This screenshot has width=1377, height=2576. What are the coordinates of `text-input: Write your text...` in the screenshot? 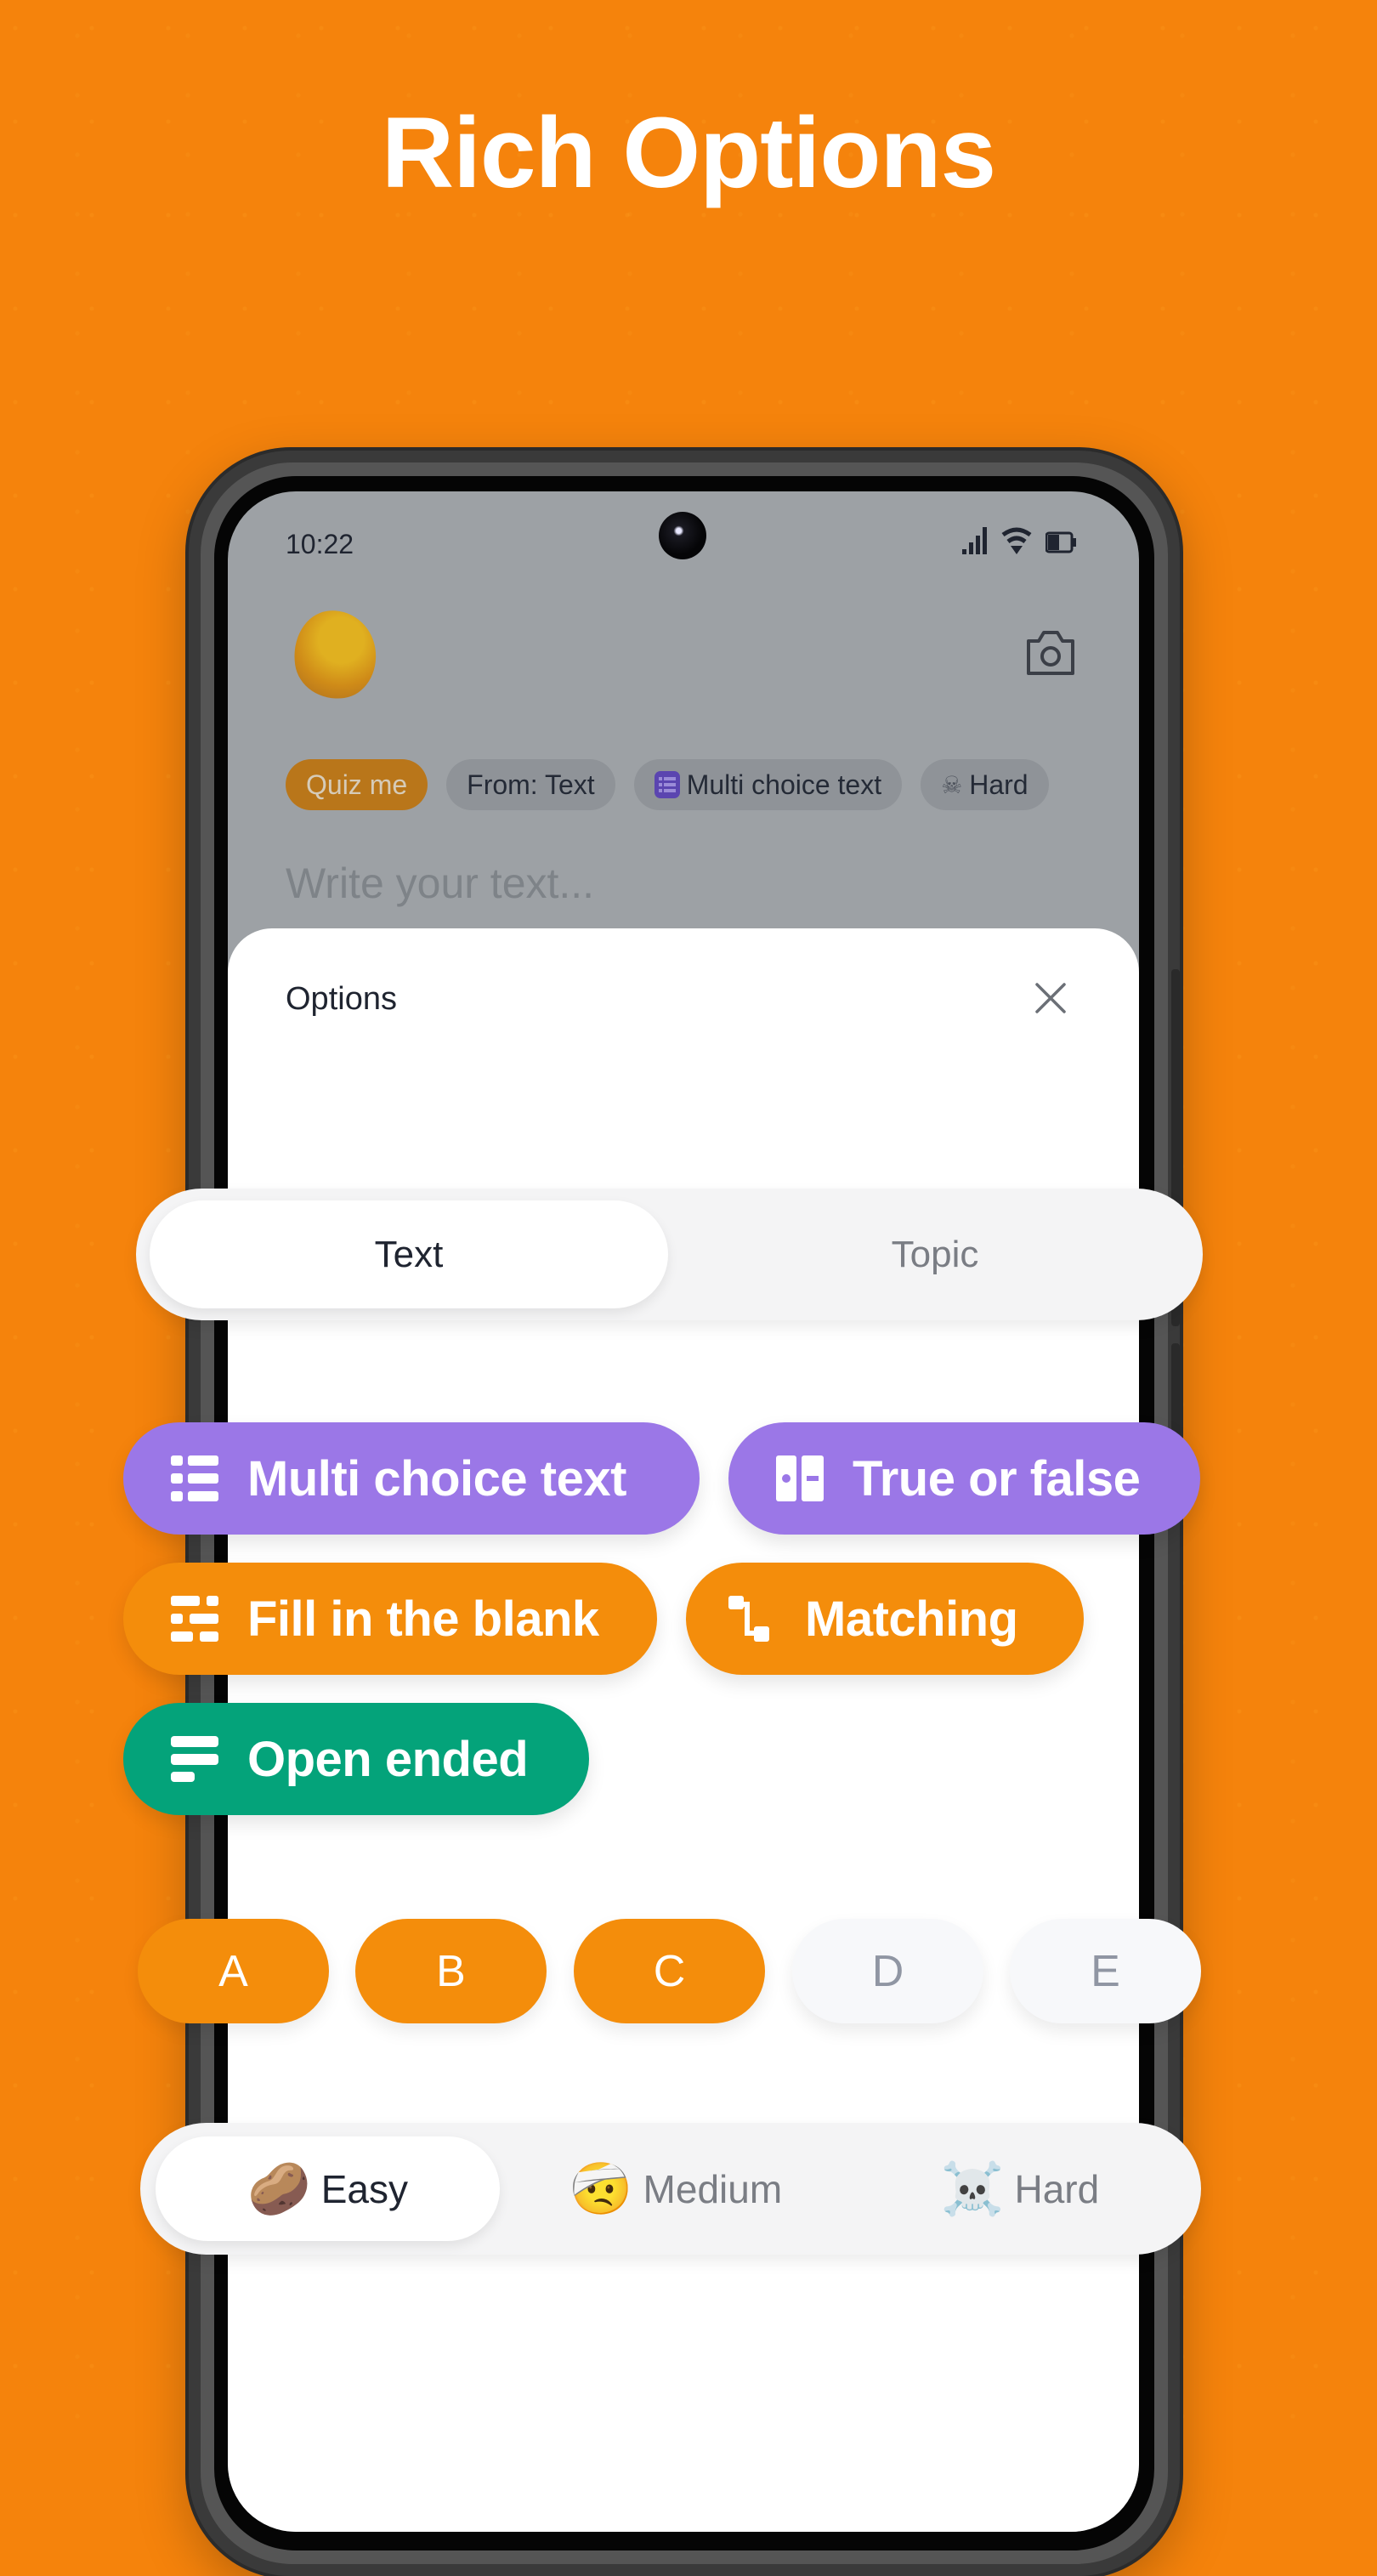 It's located at (440, 884).